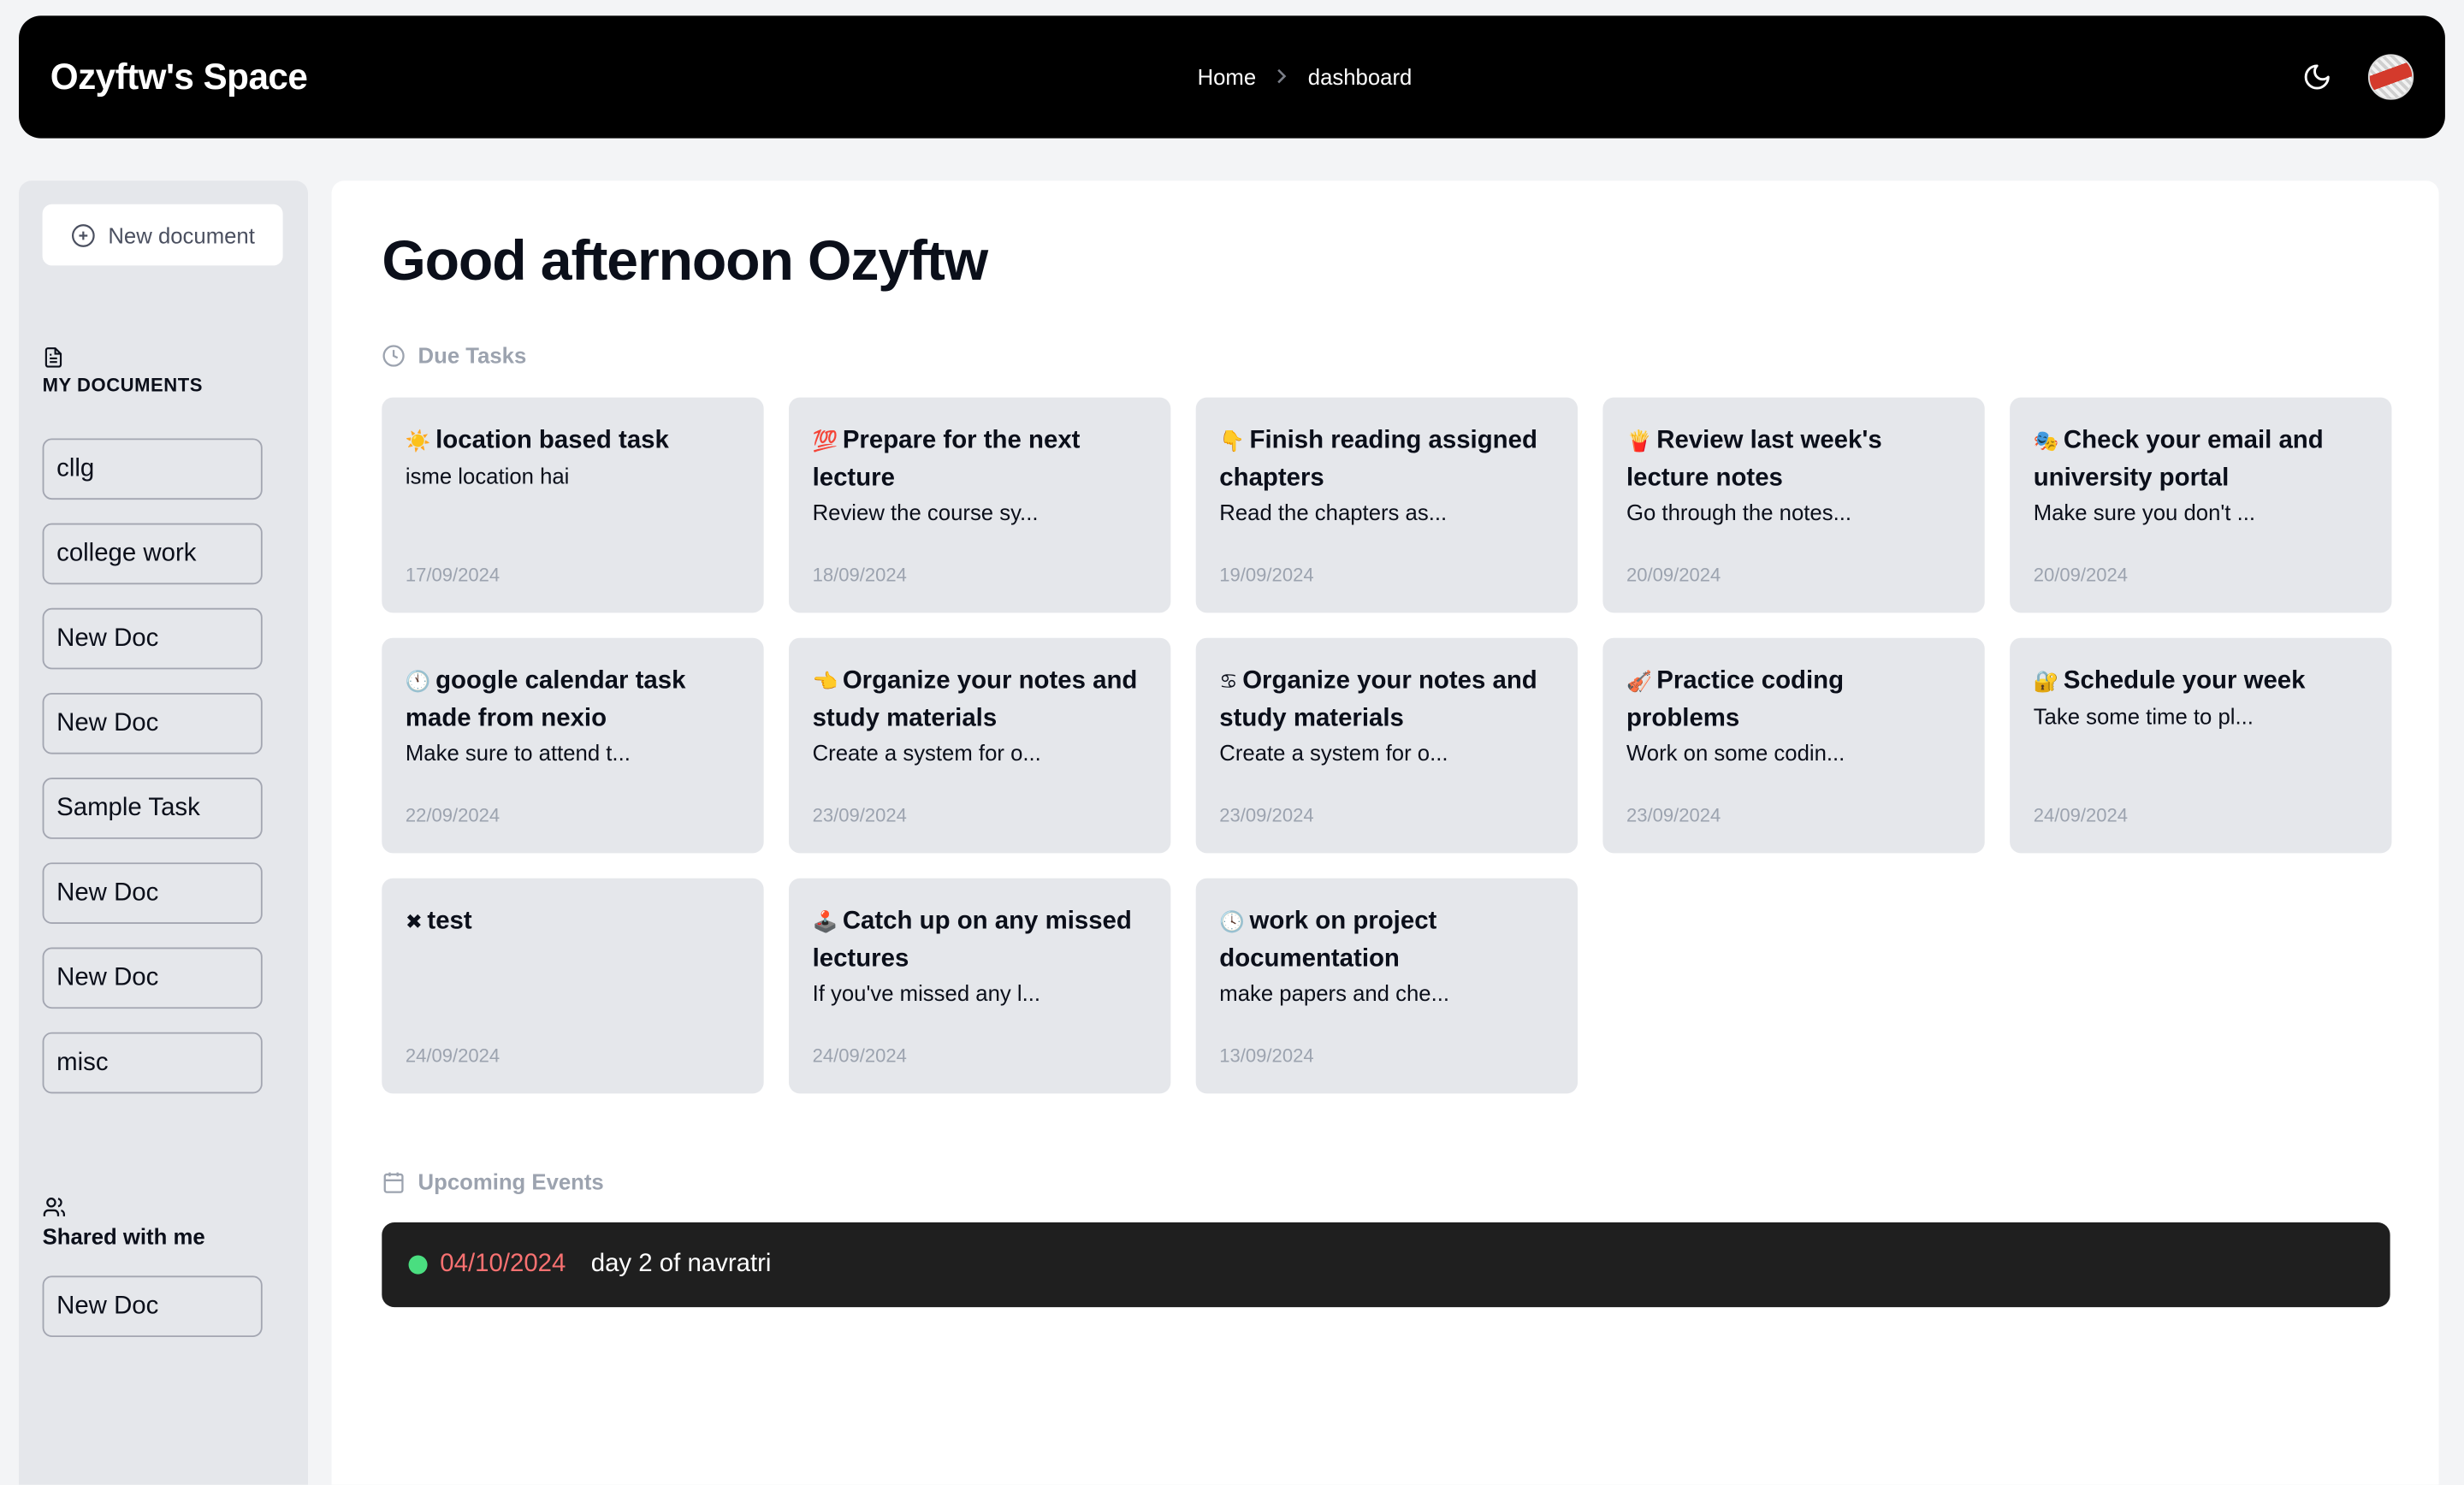 Image resolution: width=2464 pixels, height=1485 pixels. What do you see at coordinates (152, 469) in the screenshot?
I see `document-item: cllg` at bounding box center [152, 469].